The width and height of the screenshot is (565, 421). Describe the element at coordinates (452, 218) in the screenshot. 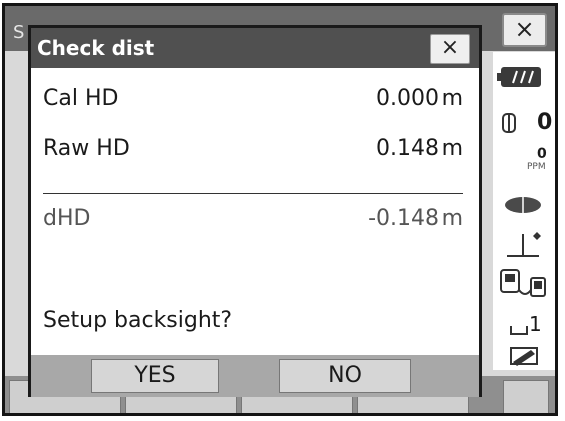

I see `dhd-unit: m` at that location.